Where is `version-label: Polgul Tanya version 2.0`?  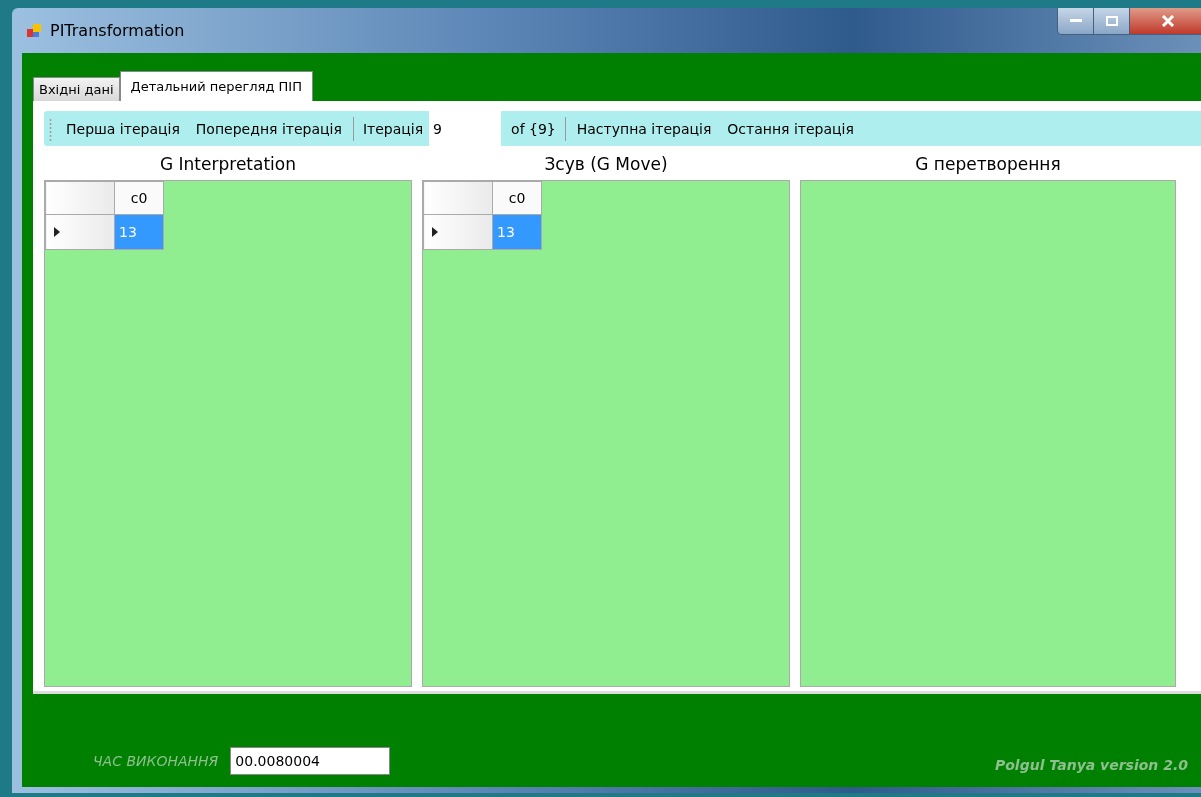
version-label: Polgul Tanya version 2.0 is located at coordinates (1091, 766).